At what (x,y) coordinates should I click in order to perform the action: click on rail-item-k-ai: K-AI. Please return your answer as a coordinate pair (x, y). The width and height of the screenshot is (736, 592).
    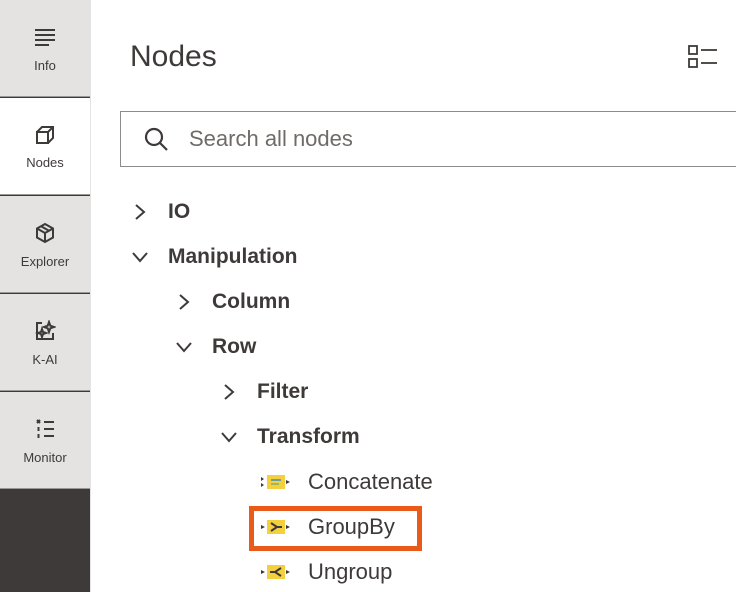
    Looking at the image, I should click on (45, 342).